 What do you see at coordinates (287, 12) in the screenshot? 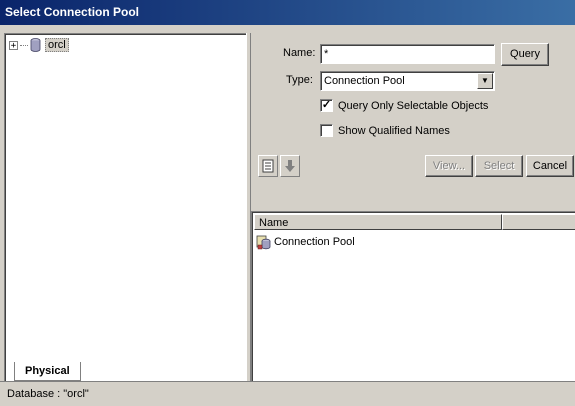
I see `window-title: Select Connection Pool` at bounding box center [287, 12].